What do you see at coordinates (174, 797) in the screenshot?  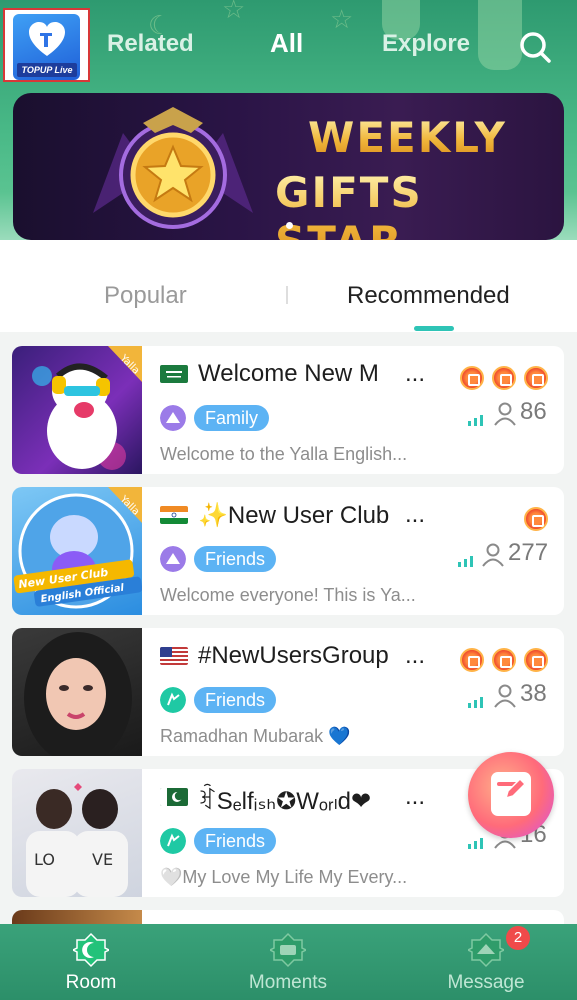 I see `pakistan-flag-icon` at bounding box center [174, 797].